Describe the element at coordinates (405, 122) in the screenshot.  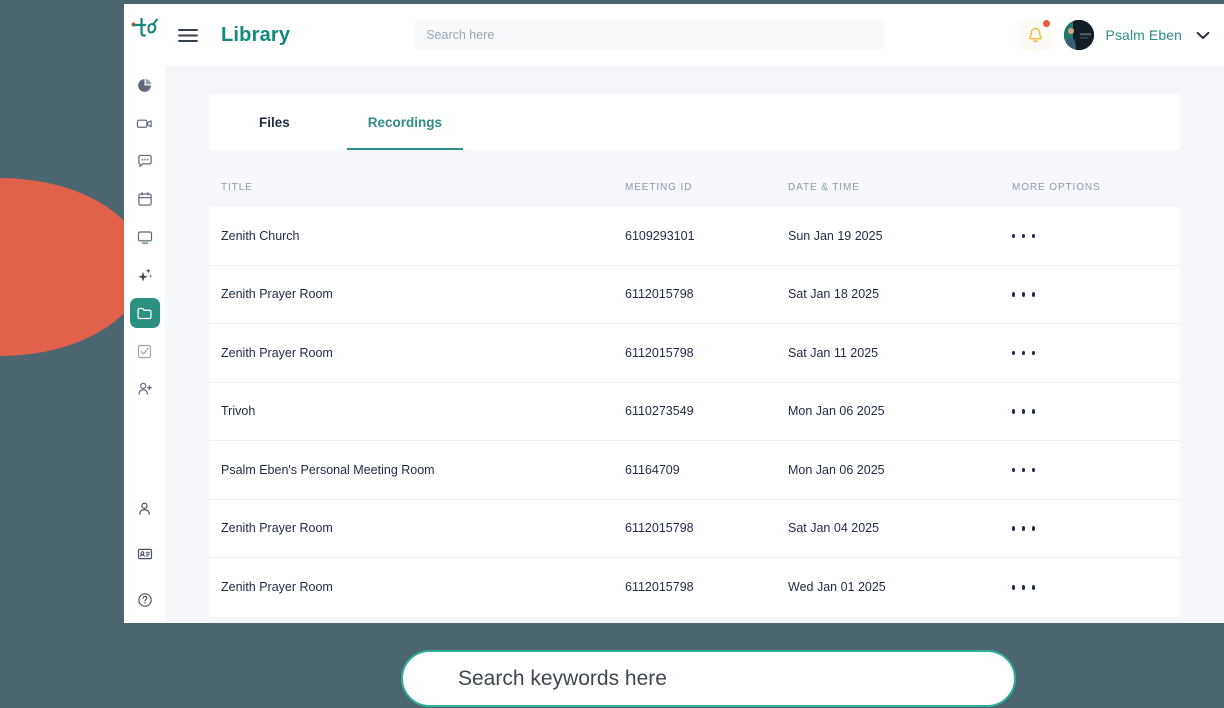
I see `tab-recordings: Recordings` at that location.